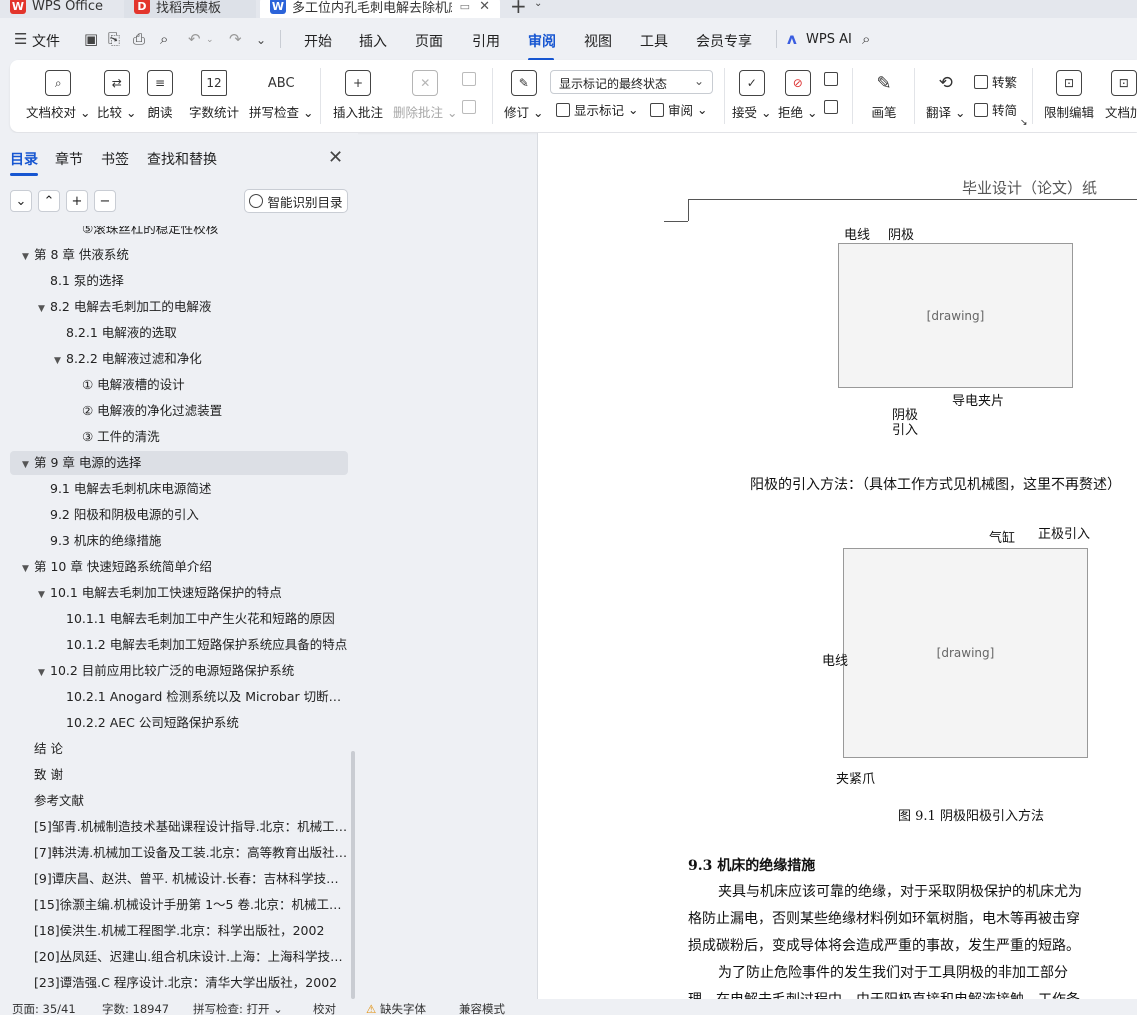 The width and height of the screenshot is (1137, 1015). I want to click on toc-item: ⑤滚珠丝杠的稳定性校核, so click(179, 233).